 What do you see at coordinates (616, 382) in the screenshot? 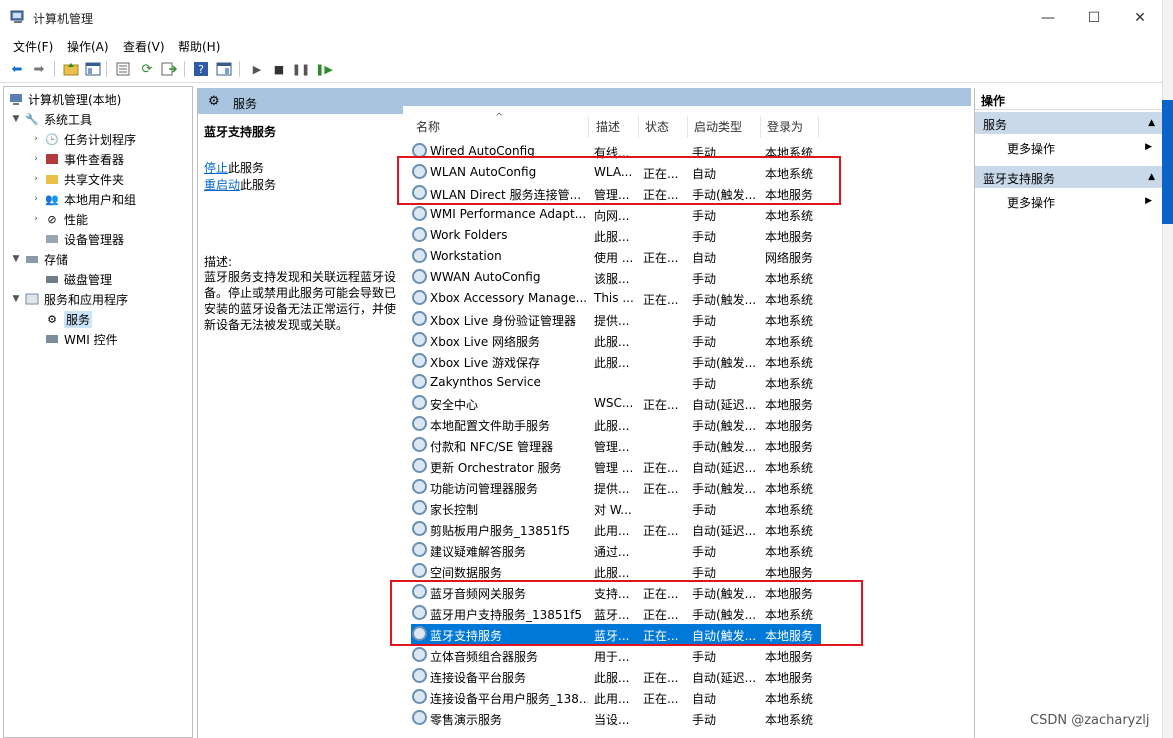
I see `service-row: Zakynthos Service 手动 本地系统` at bounding box center [616, 382].